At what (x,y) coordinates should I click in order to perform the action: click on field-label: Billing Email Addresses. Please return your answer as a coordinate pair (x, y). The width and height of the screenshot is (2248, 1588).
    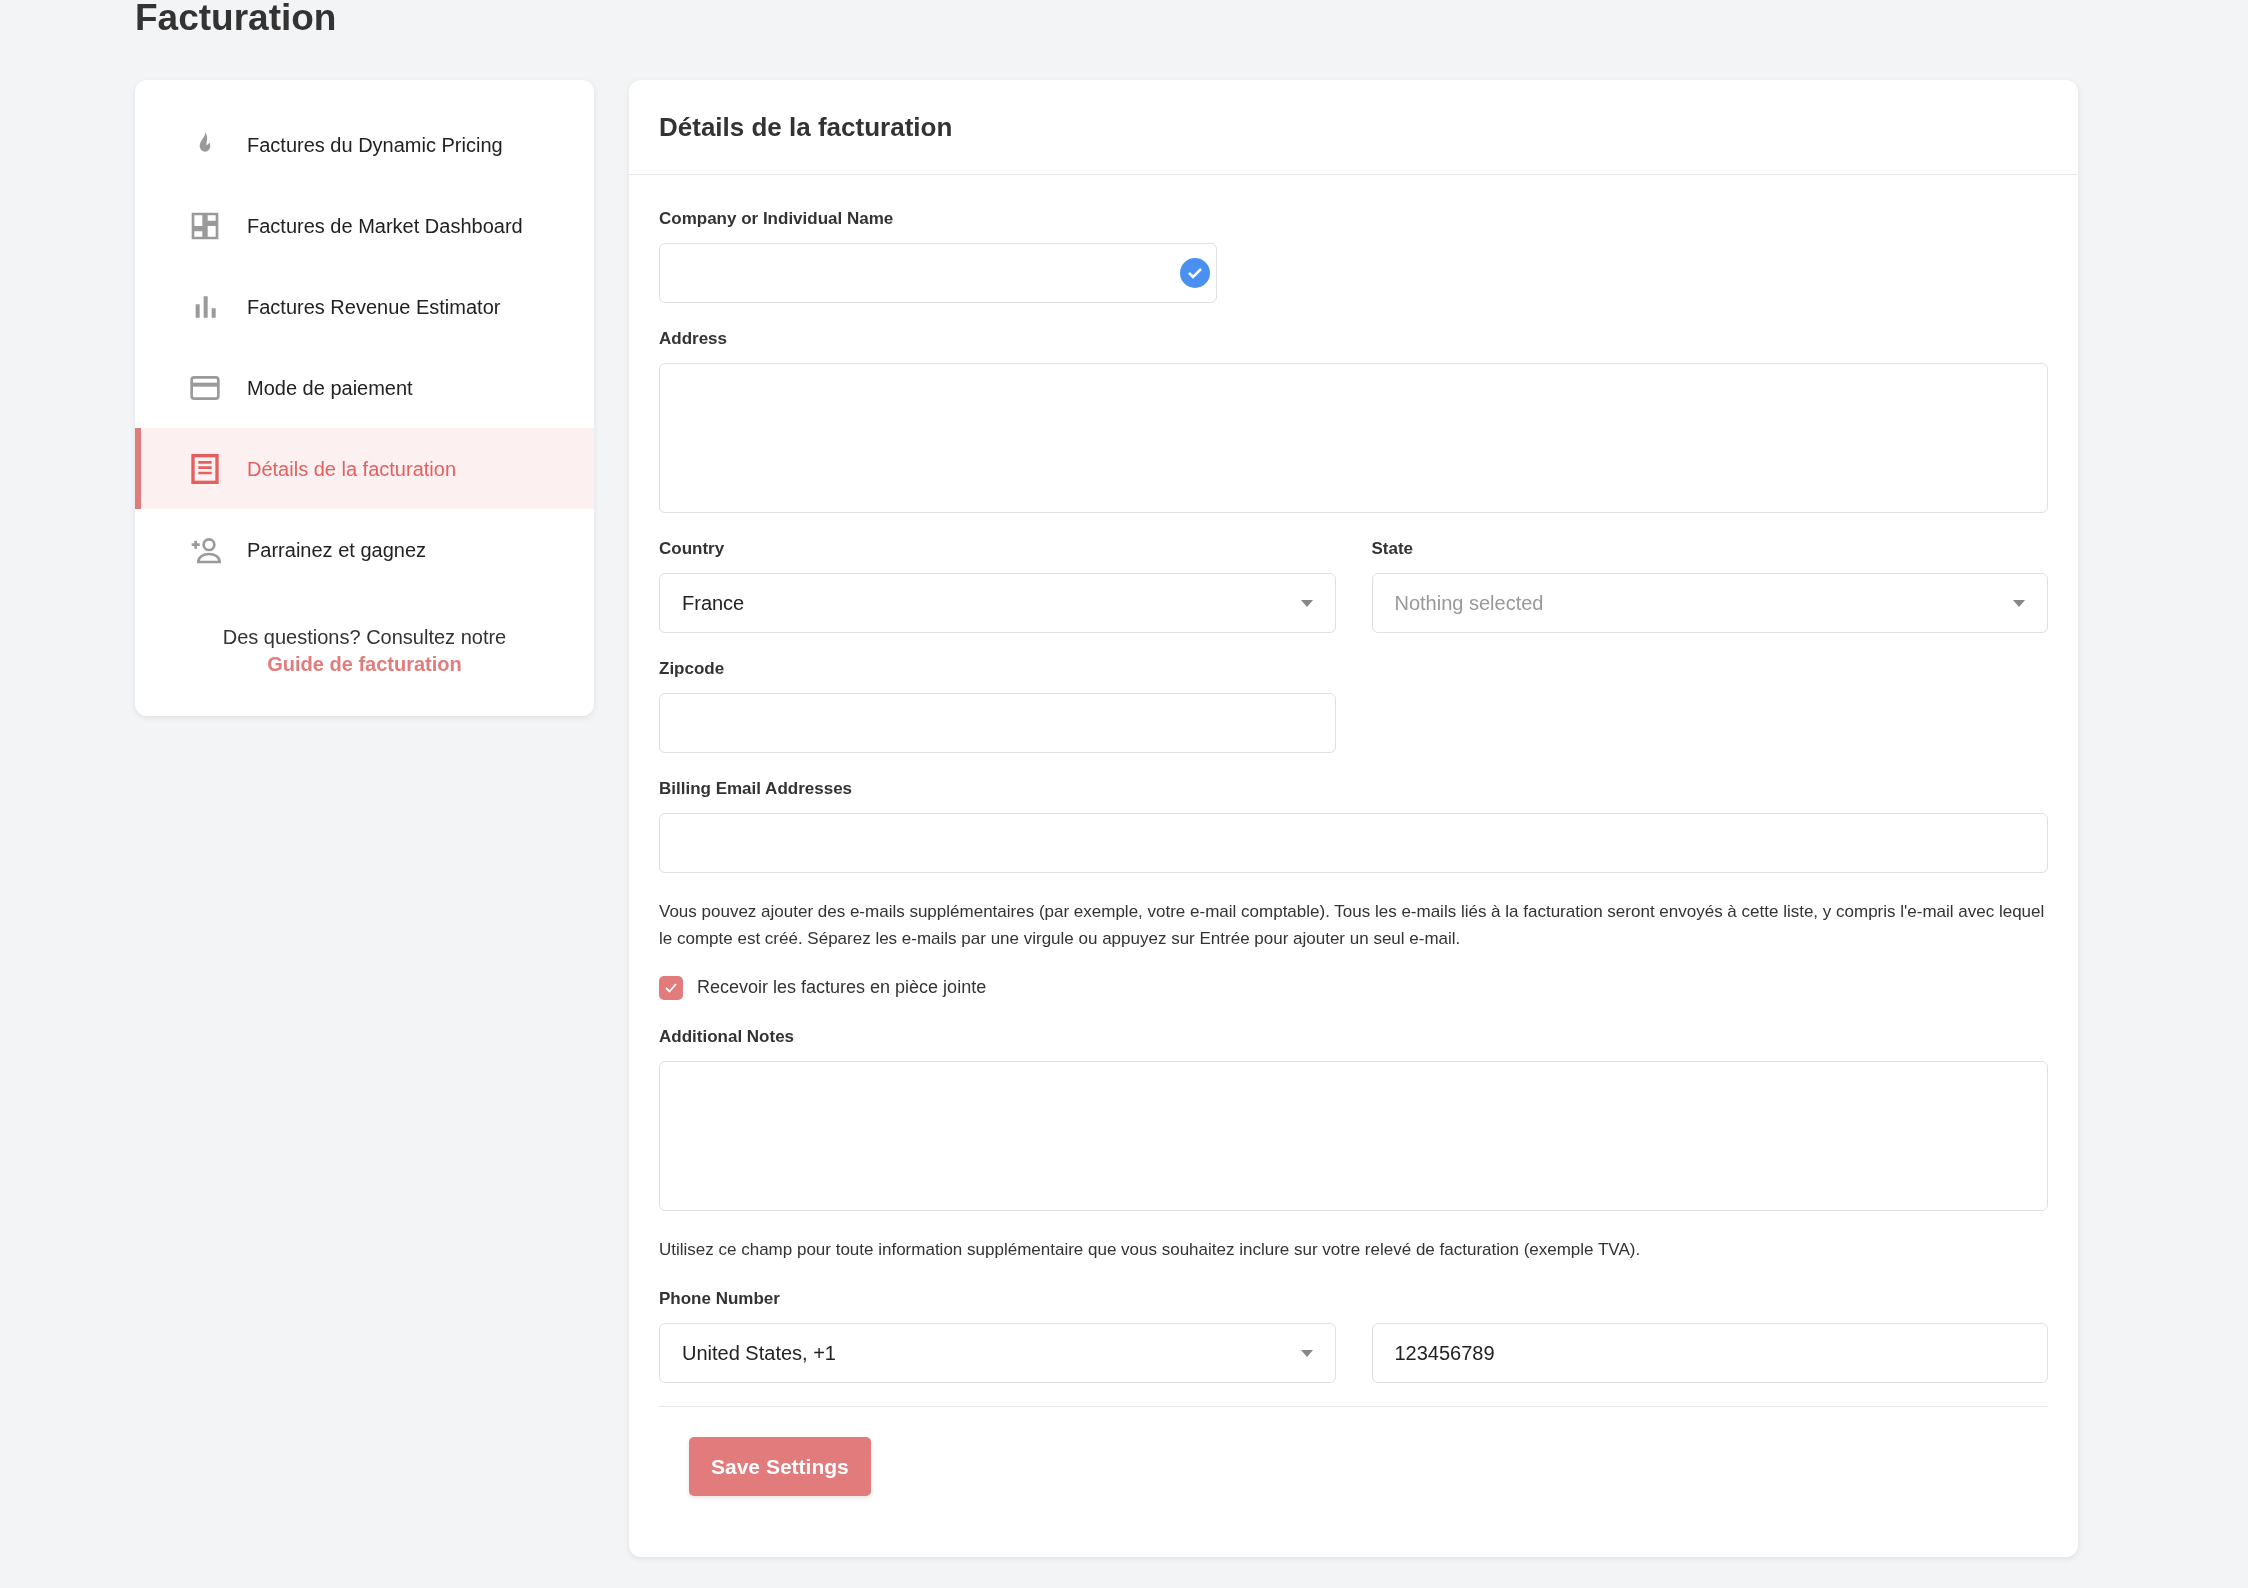
    Looking at the image, I should click on (756, 789).